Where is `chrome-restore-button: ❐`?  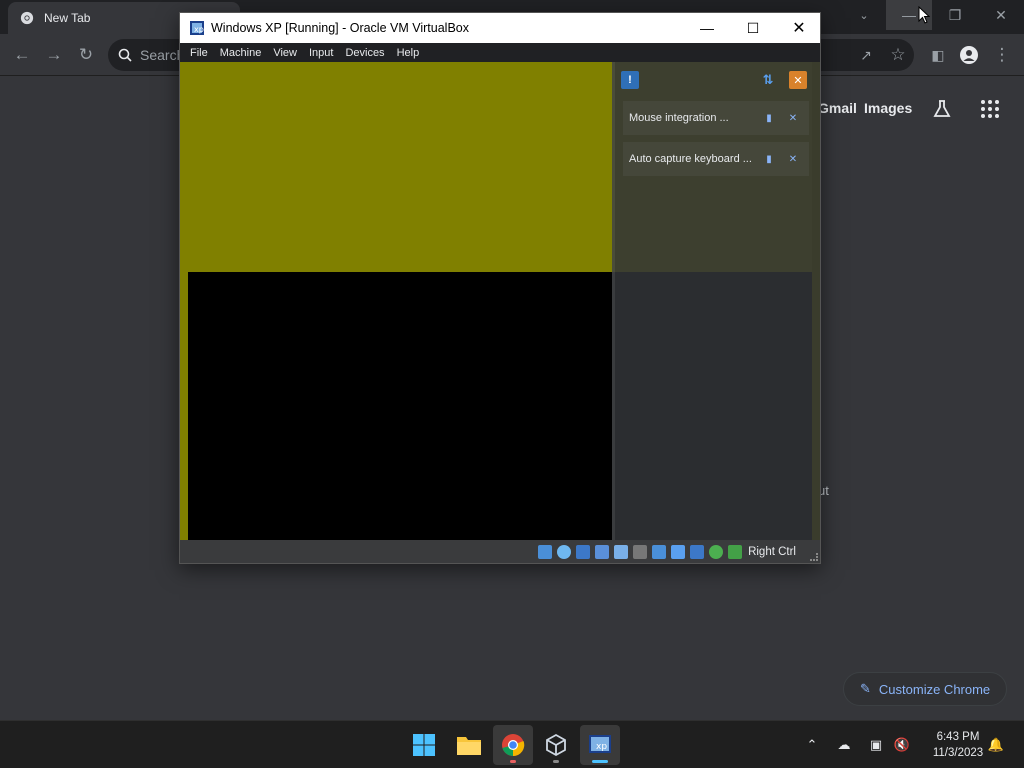
chrome-restore-button: ❐ is located at coordinates (955, 15).